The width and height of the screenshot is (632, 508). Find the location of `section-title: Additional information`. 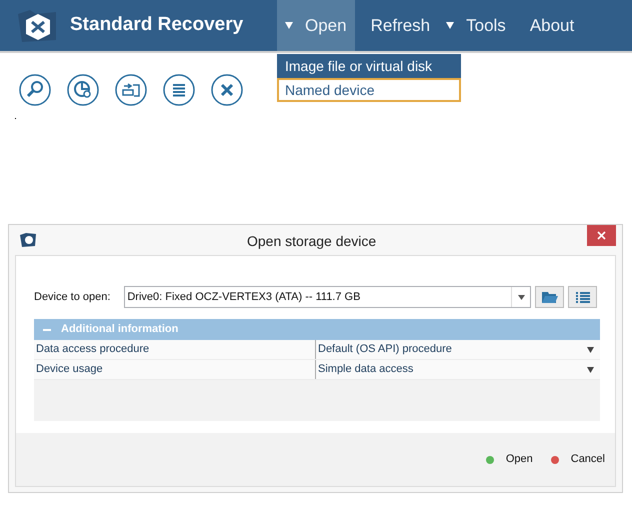

section-title: Additional information is located at coordinates (119, 330).